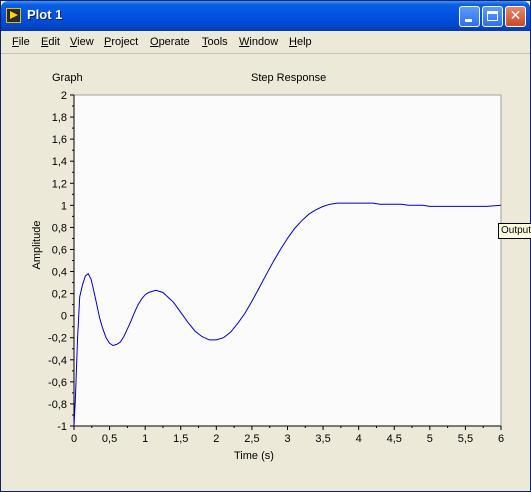  What do you see at coordinates (57, 361) in the screenshot?
I see `y-tick-label: -0,4` at bounding box center [57, 361].